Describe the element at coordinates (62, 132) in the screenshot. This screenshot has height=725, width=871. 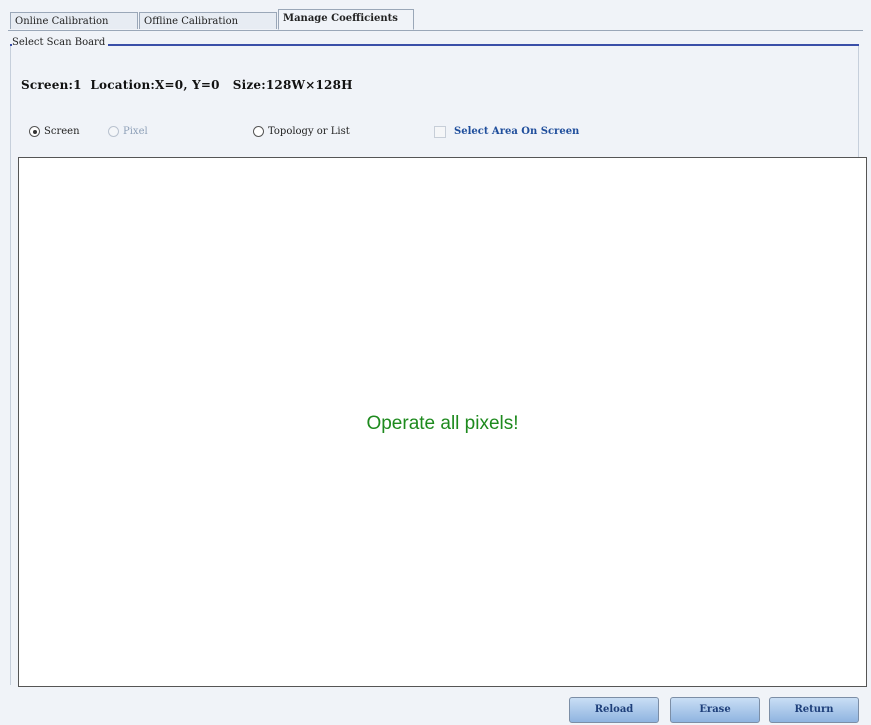
I see `radio-screen-label: Screen` at that location.